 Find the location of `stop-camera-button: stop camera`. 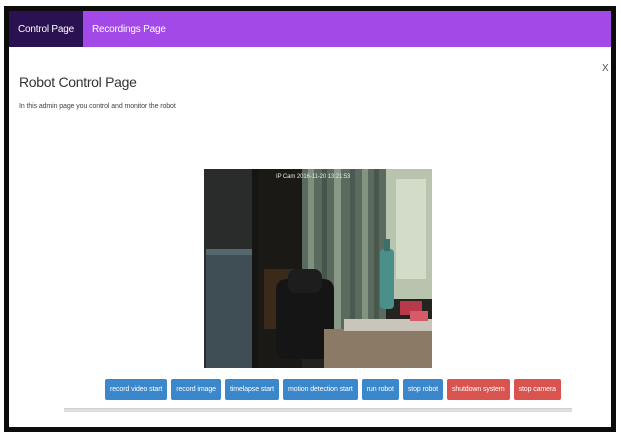

stop-camera-button: stop camera is located at coordinates (537, 389).